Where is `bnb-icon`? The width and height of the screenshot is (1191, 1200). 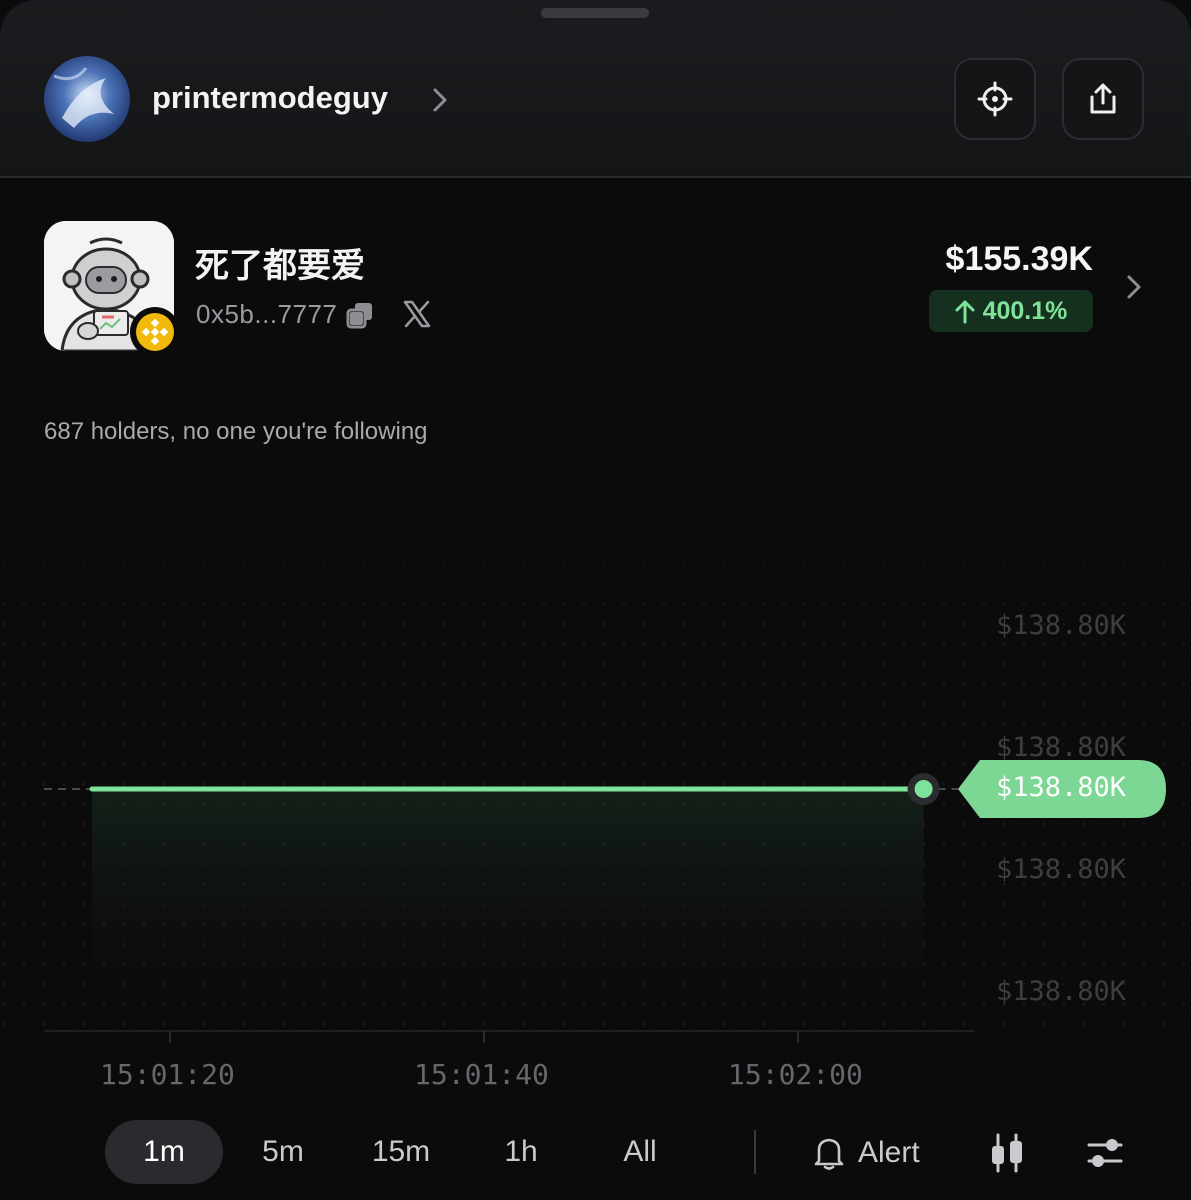 bnb-icon is located at coordinates (155, 332).